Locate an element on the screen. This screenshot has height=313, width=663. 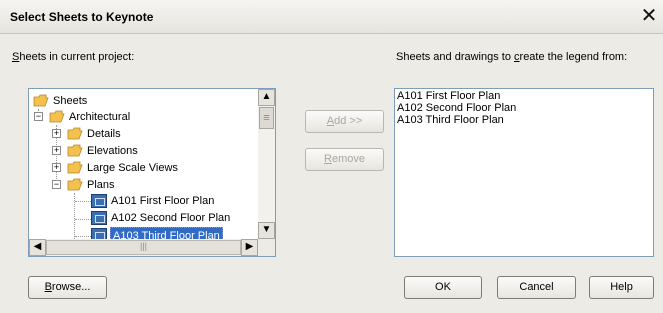
browse-mnemonic: B is located at coordinates (48, 287).